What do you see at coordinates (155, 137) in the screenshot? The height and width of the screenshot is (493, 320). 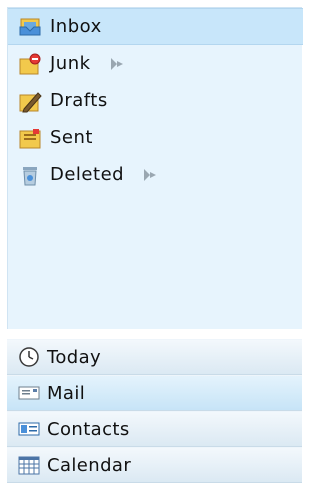 I see `folder-sent: Sent` at bounding box center [155, 137].